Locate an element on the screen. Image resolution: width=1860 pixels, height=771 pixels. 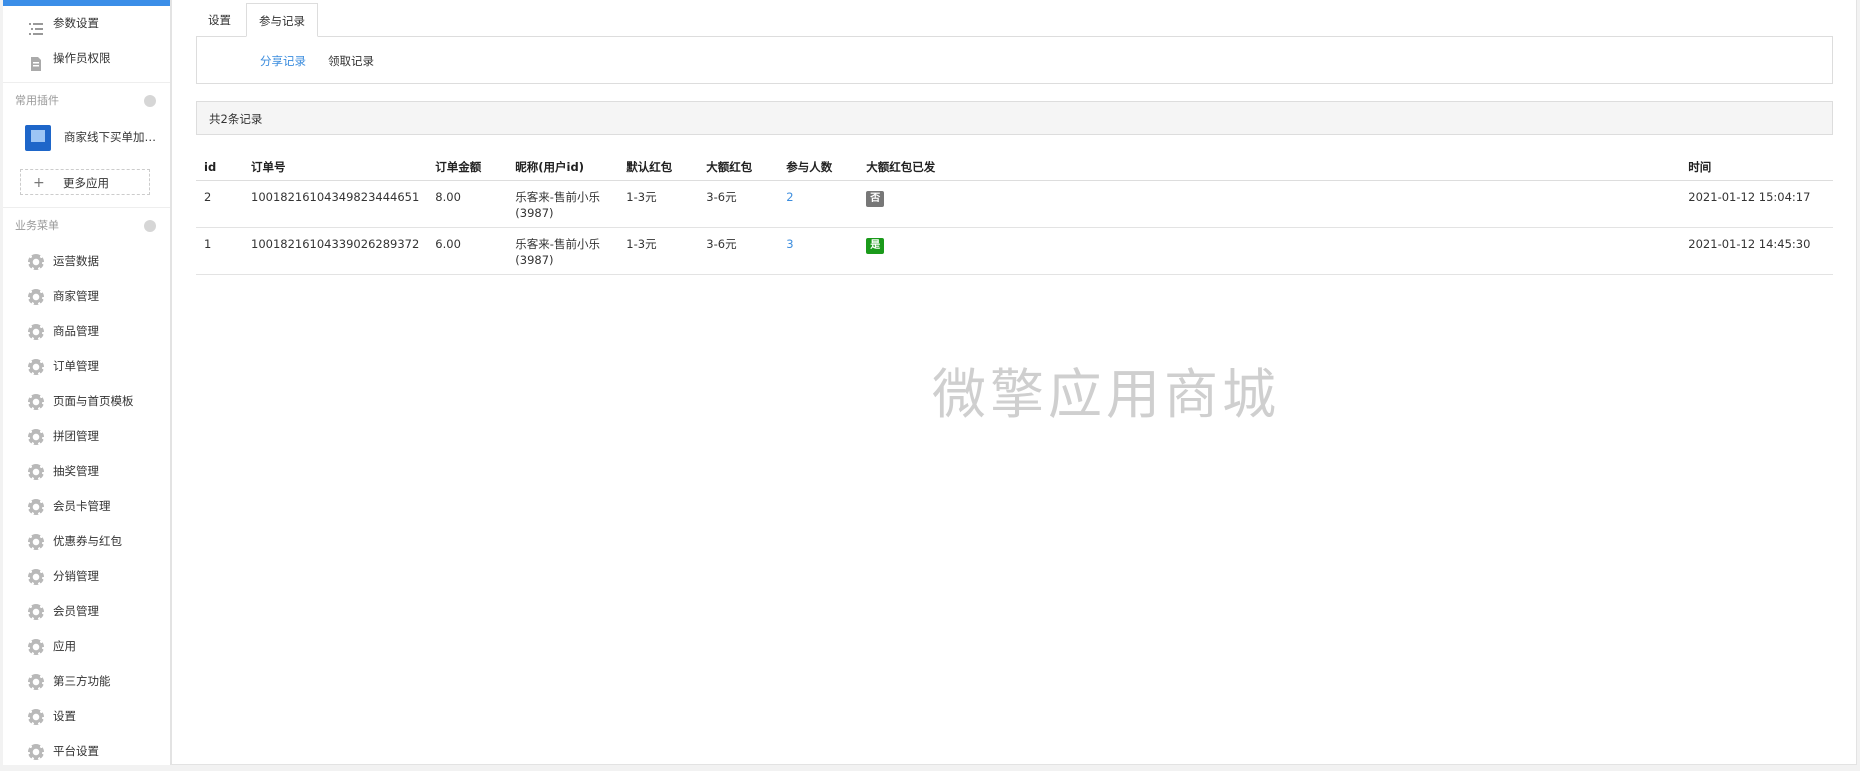
more-apps-button: + 更多应用 is located at coordinates (85, 182).